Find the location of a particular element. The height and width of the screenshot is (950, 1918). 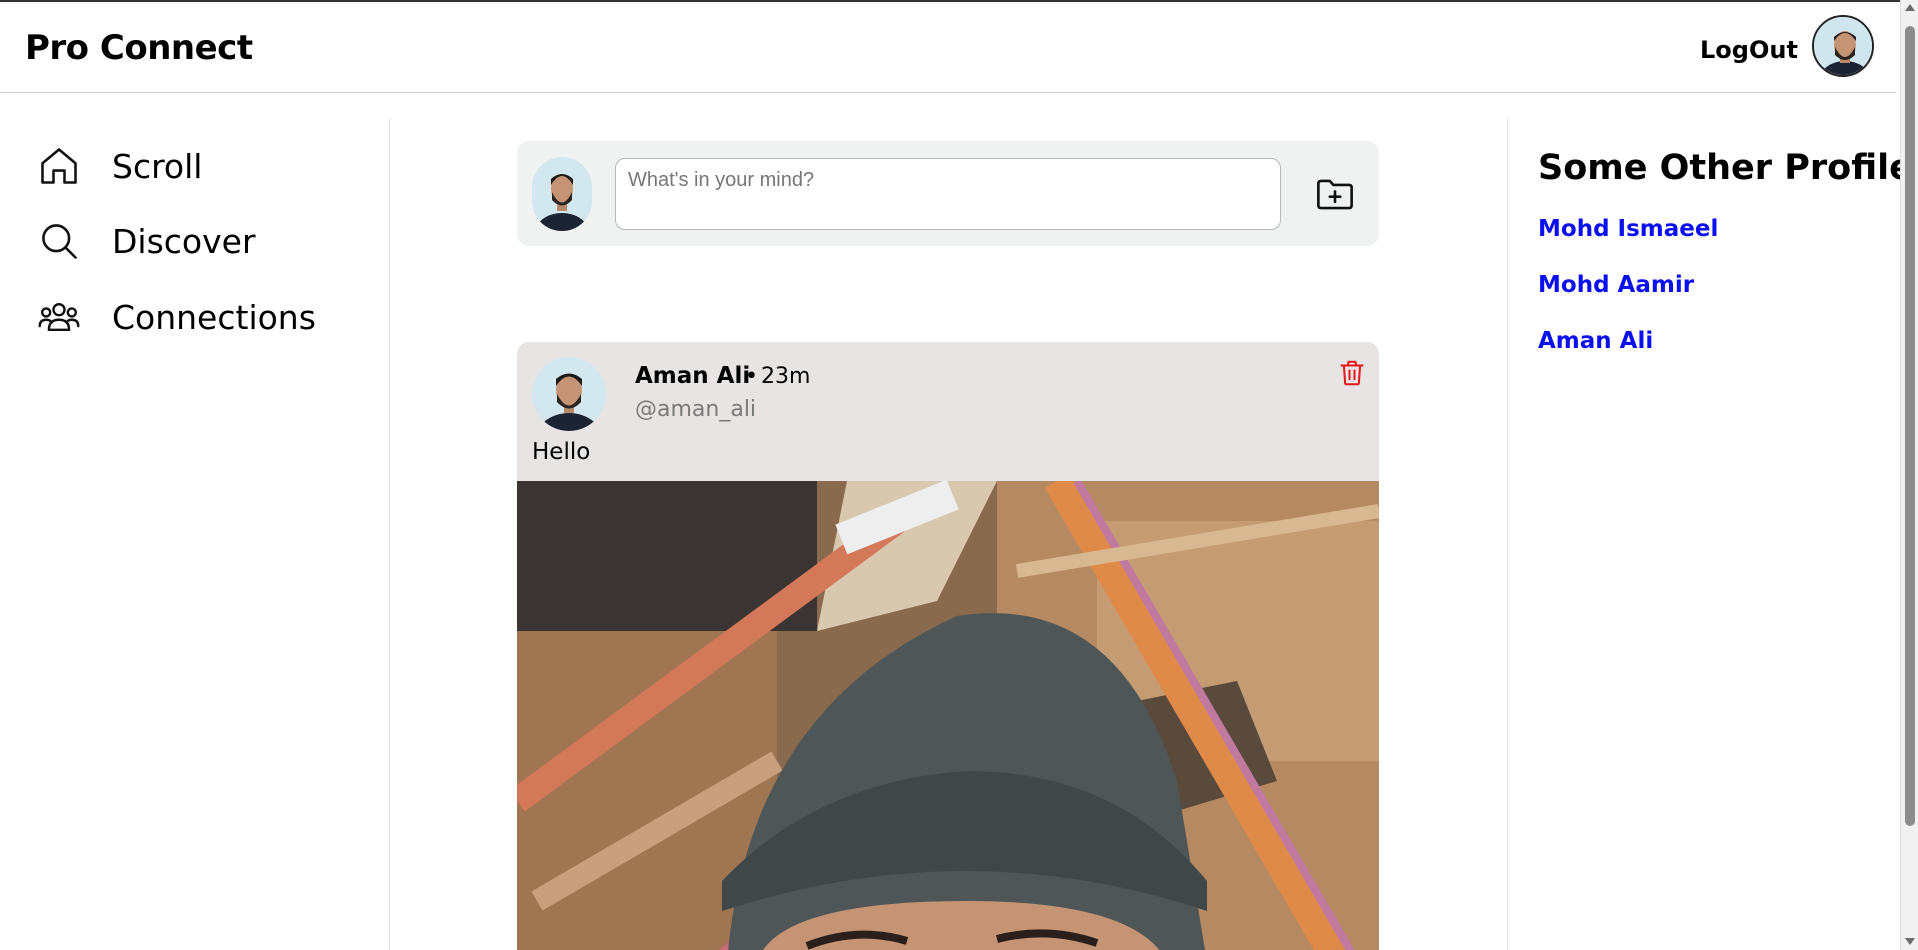

delete-post-button is located at coordinates (1352, 373).